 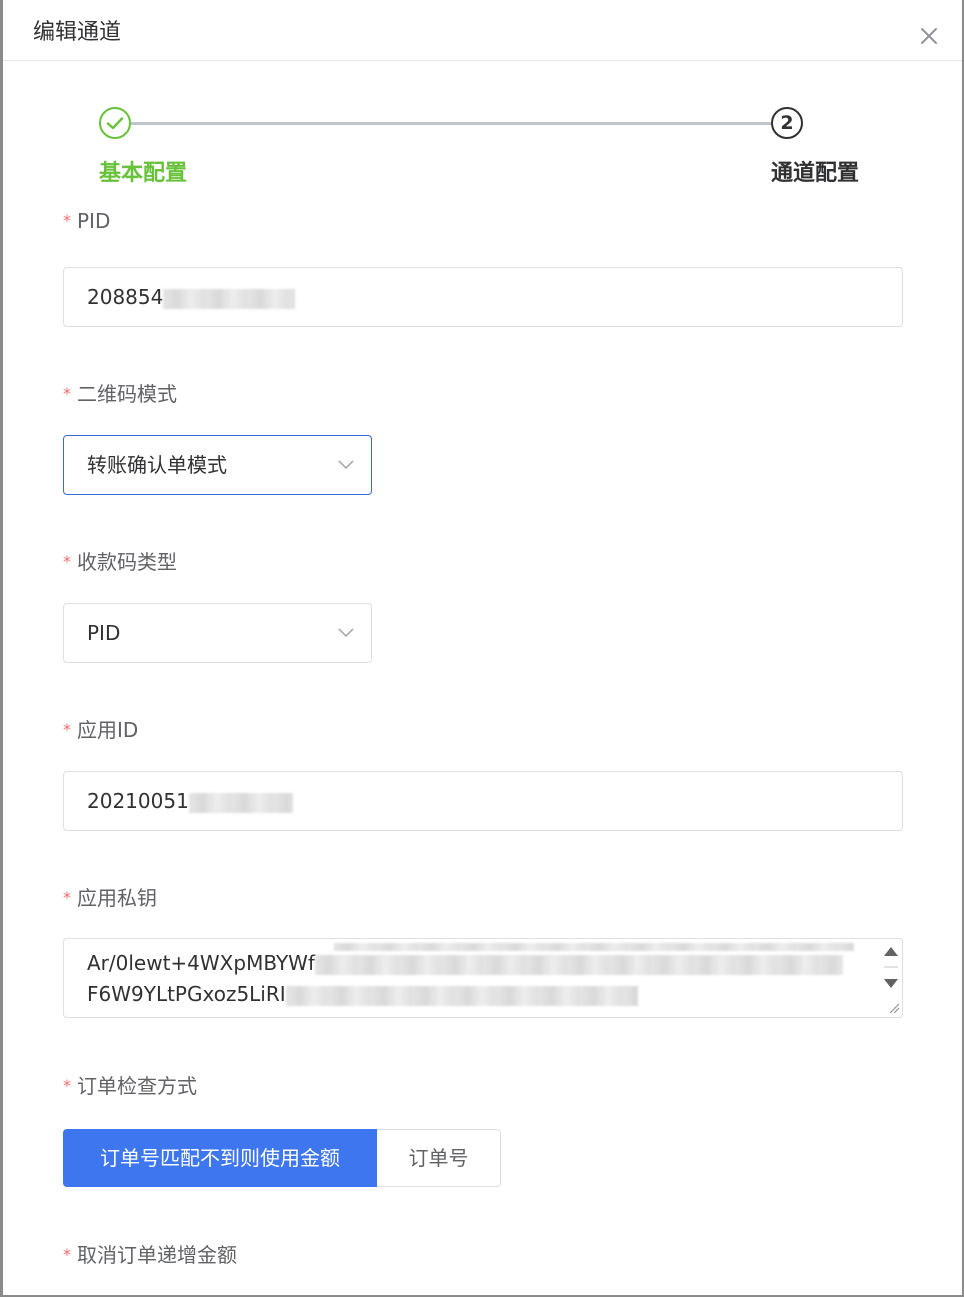 I want to click on dialog-header: 编辑通道, so click(x=482, y=30).